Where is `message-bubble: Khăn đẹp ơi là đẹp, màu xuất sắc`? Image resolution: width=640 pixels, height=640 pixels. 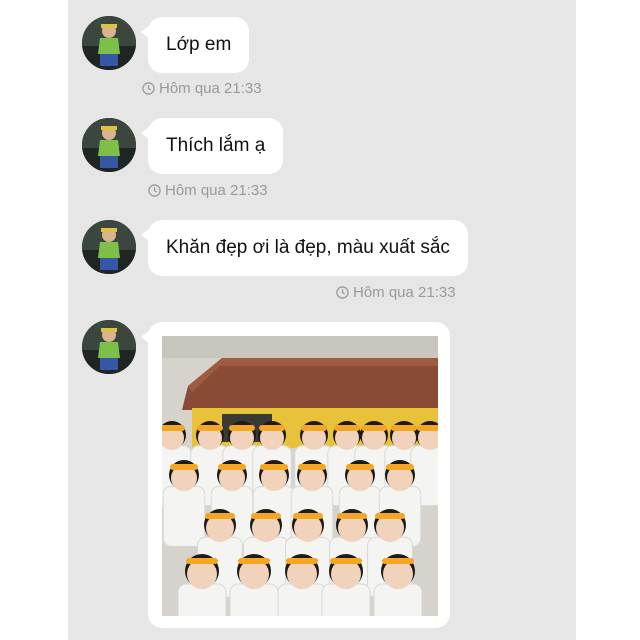 message-bubble: Khăn đẹp ơi là đẹp, màu xuất sắc is located at coordinates (304, 248).